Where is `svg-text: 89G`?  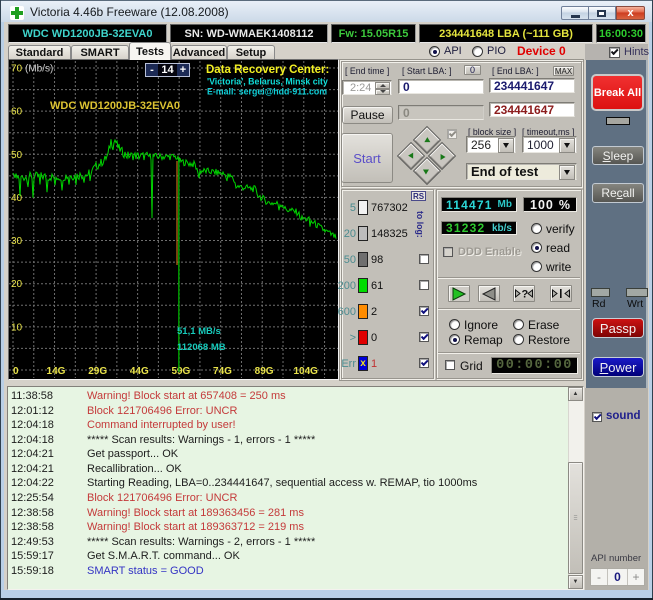 svg-text: 89G is located at coordinates (264, 371).